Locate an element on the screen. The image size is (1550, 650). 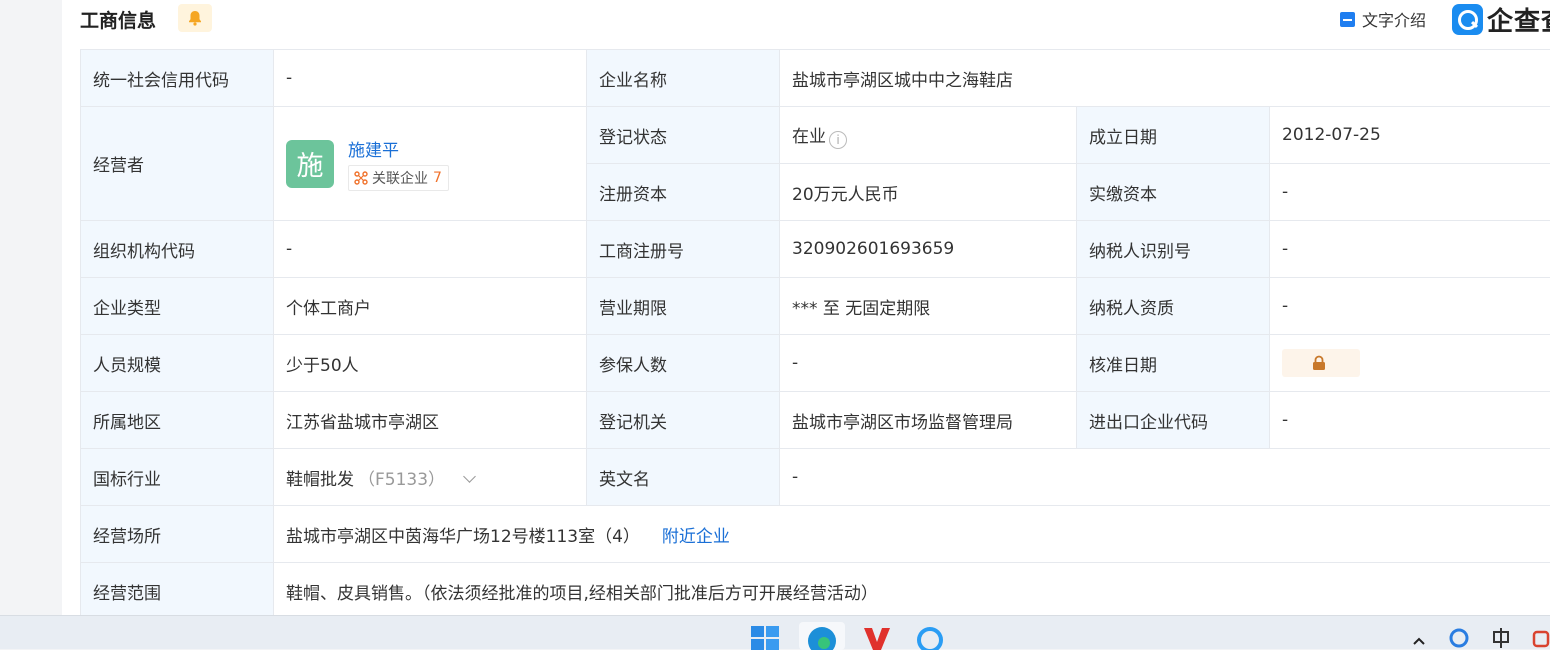
taxpayer-id-label: 纳税人识别号 is located at coordinates (1173, 249).